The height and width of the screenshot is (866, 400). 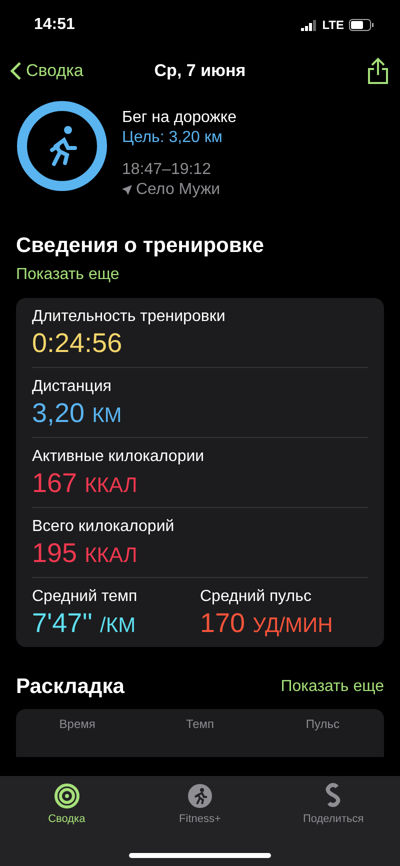 I want to click on workout-goal: Цель: 3,20 км, so click(x=173, y=138).